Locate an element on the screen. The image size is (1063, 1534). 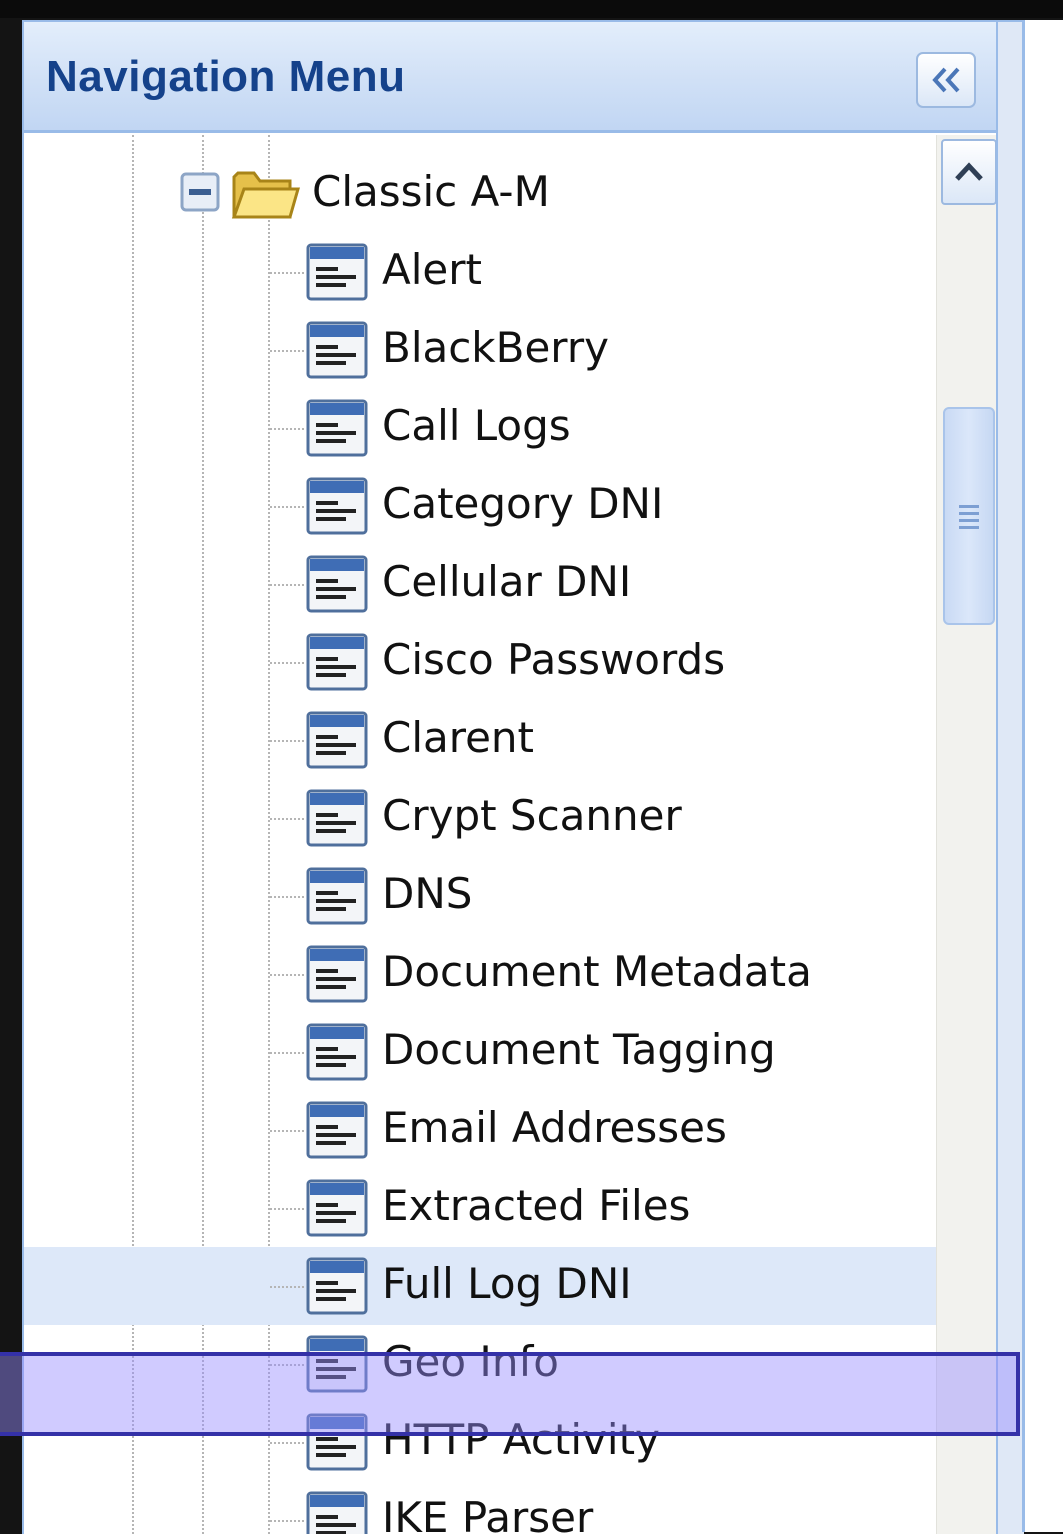
tree-item-label: Category DNI is located at coordinates (523, 503).